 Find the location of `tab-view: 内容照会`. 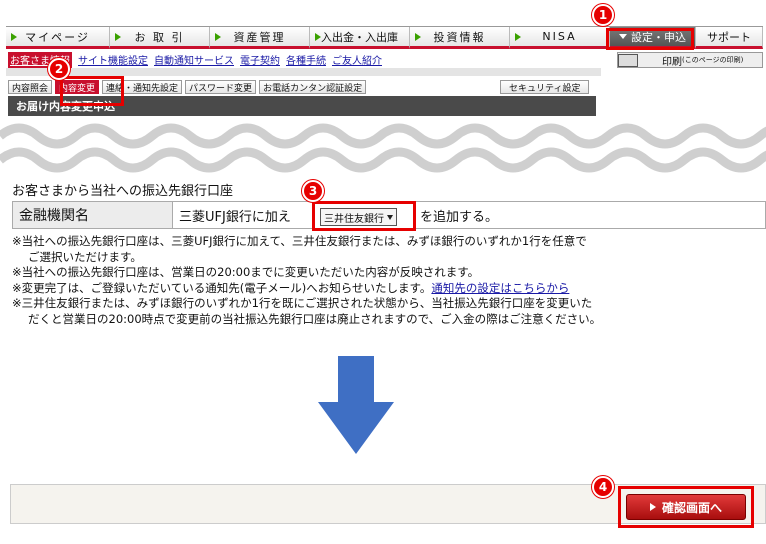

tab-view: 内容照会 is located at coordinates (30, 87).